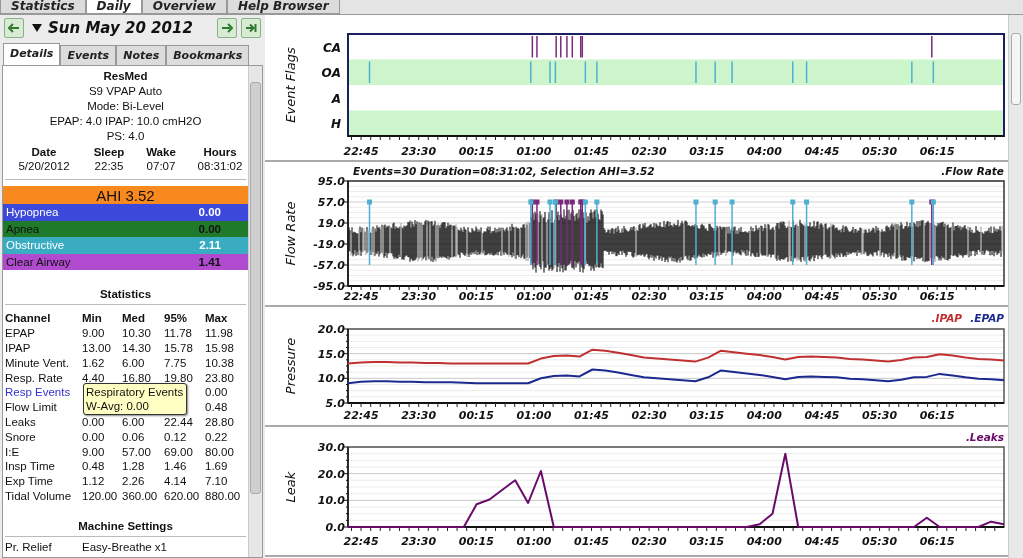 This screenshot has width=1023, height=558. I want to click on arrow-to-bar-icon, so click(251, 28).